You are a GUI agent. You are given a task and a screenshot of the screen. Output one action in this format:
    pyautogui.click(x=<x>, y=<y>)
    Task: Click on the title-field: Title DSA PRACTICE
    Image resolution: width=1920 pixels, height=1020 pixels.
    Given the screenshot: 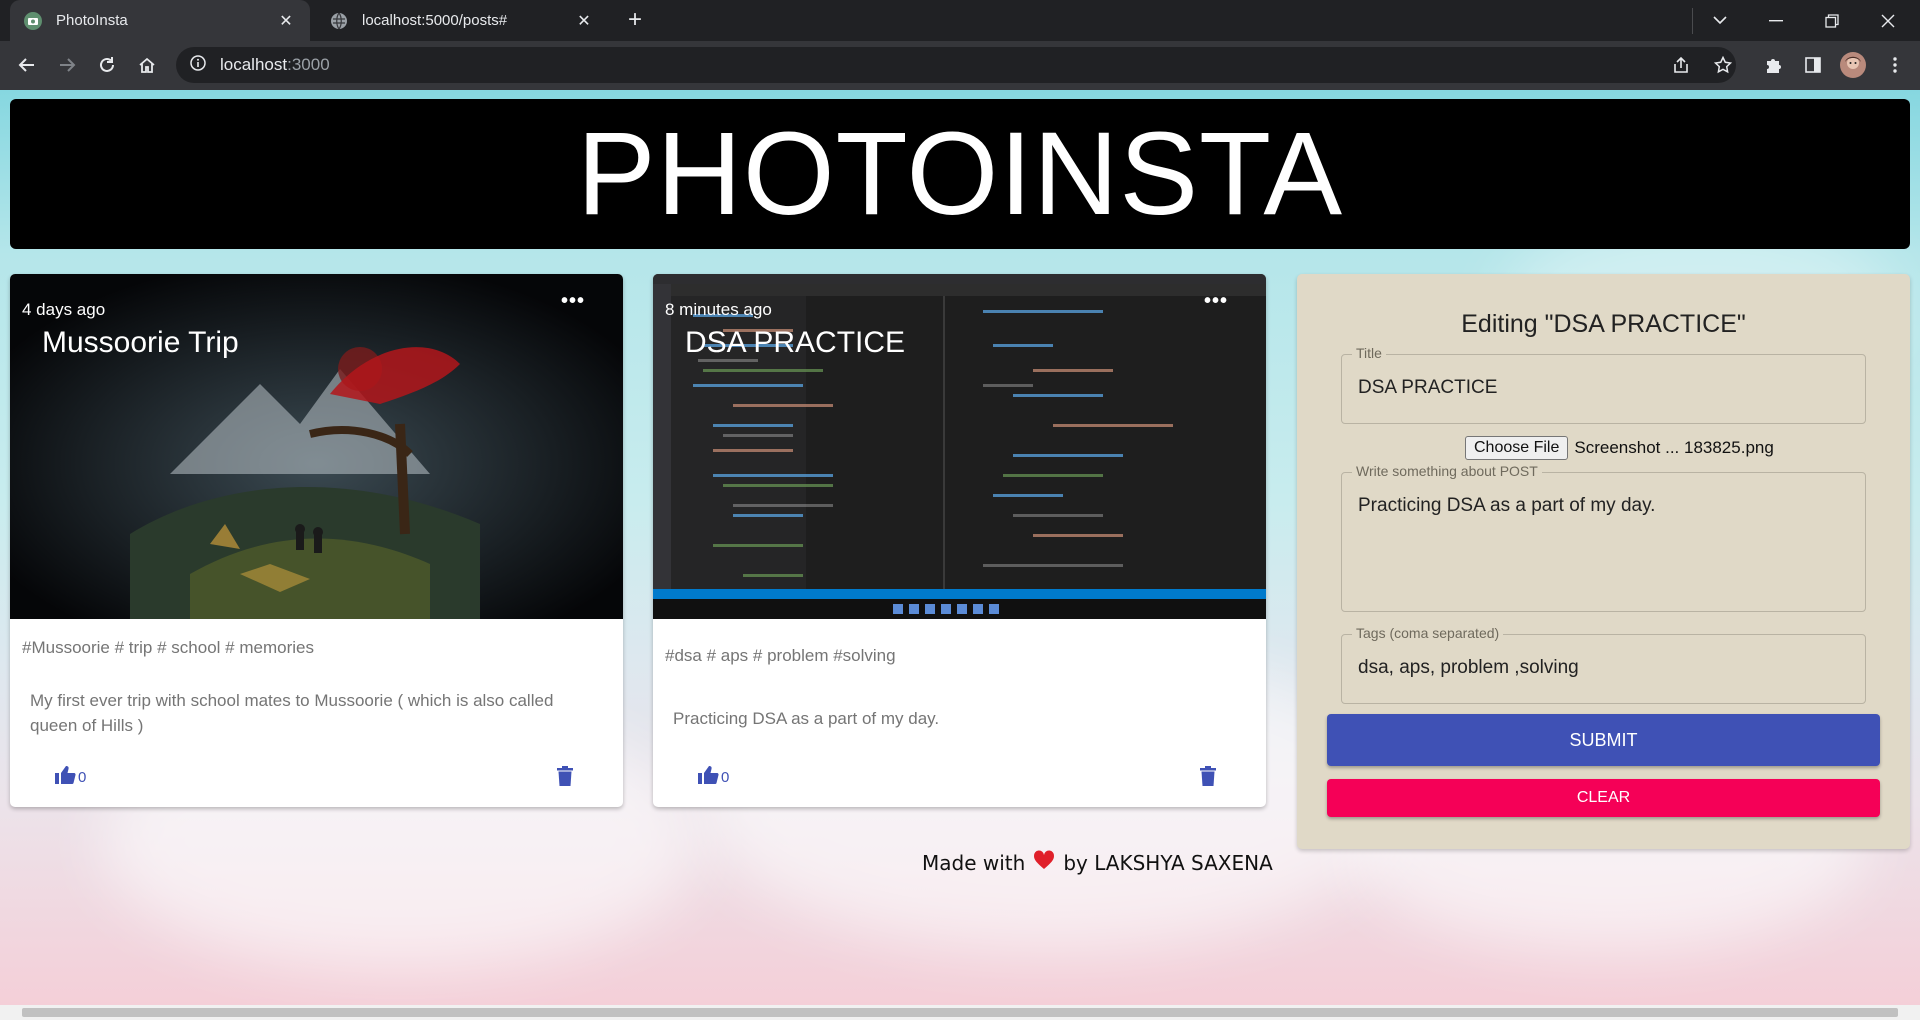 What is the action you would take?
    pyautogui.click(x=1603, y=384)
    